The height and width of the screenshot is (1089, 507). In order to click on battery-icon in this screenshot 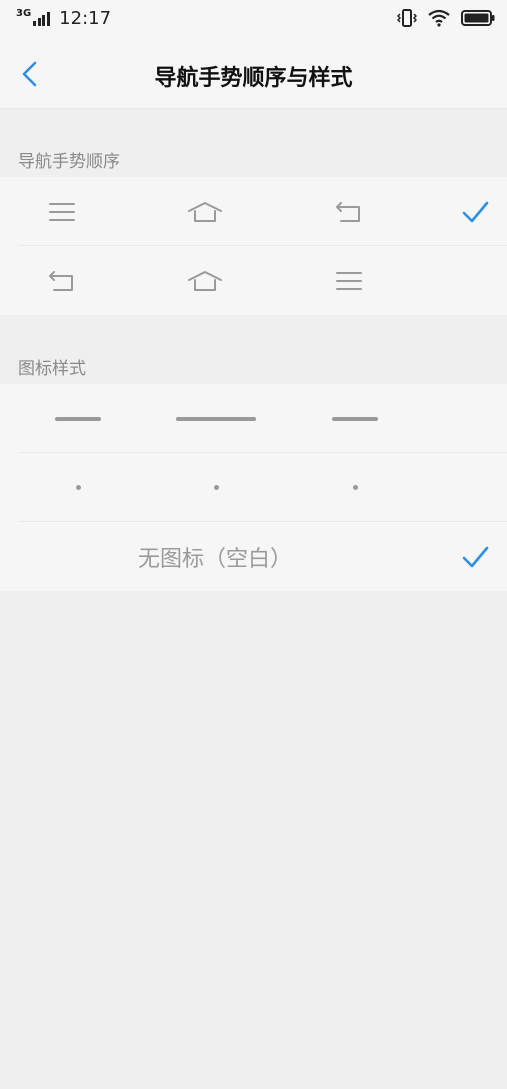, I will do `click(478, 18)`.